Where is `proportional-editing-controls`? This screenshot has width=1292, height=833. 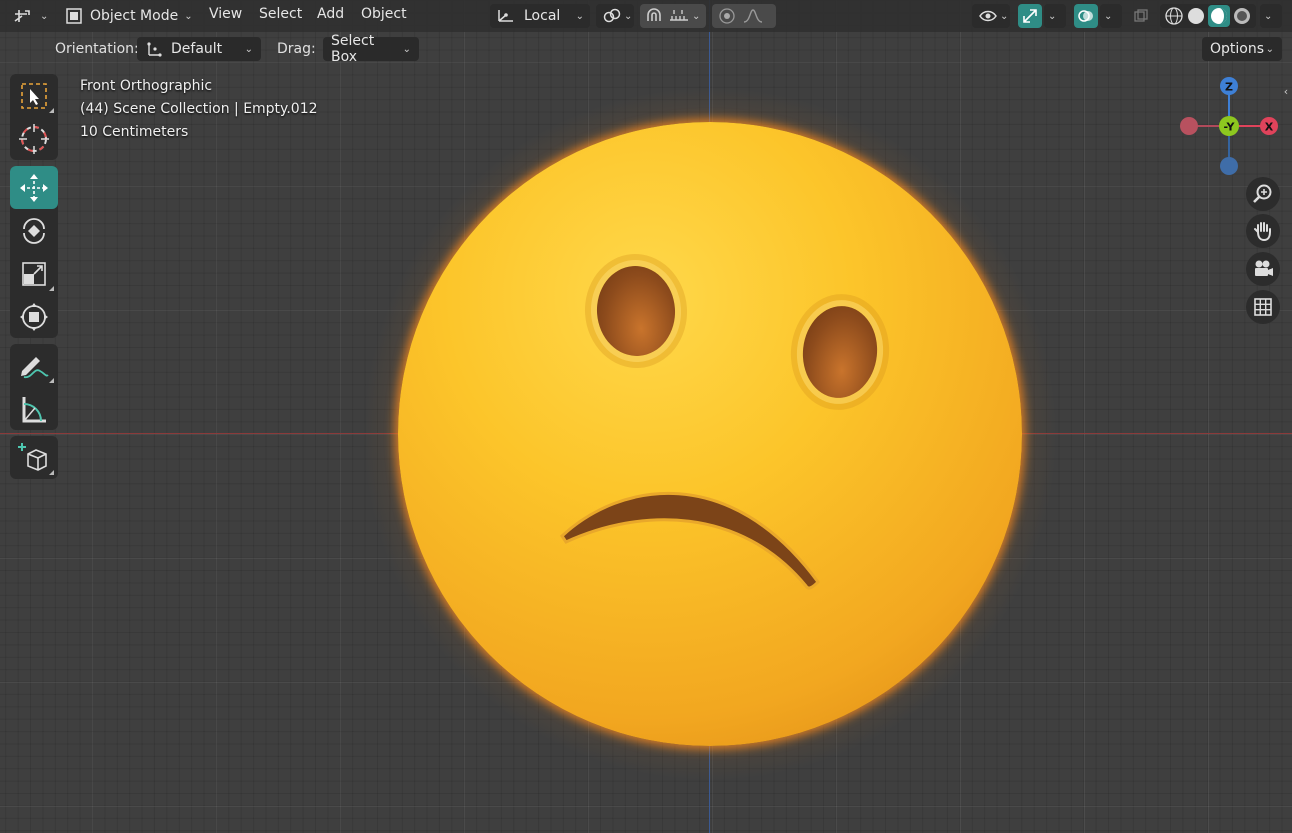 proportional-editing-controls is located at coordinates (744, 16).